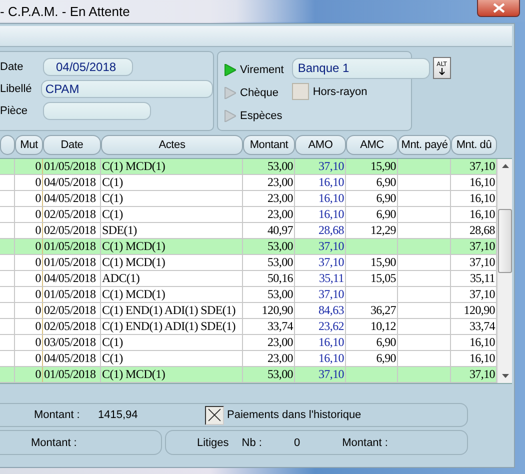  What do you see at coordinates (118, 415) in the screenshot?
I see `amount-value: 1415,94` at bounding box center [118, 415].